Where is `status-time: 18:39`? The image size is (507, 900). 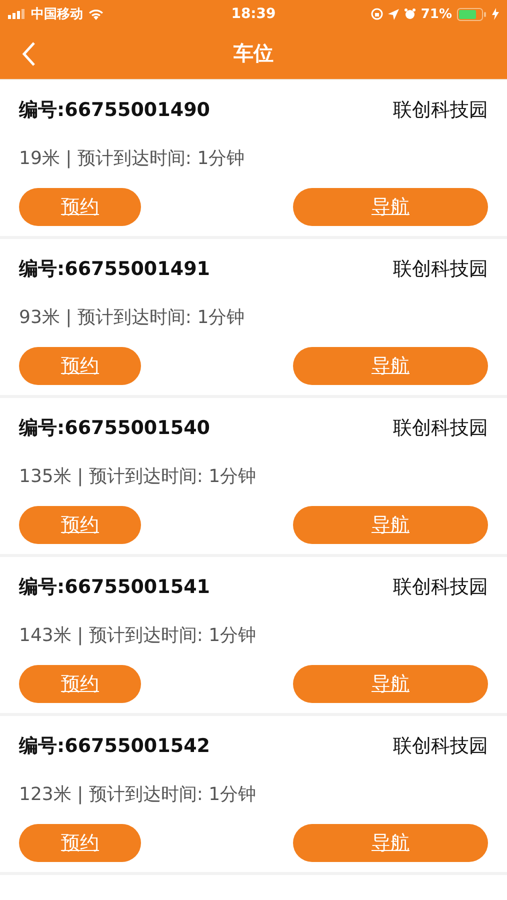
status-time: 18:39 is located at coordinates (253, 14).